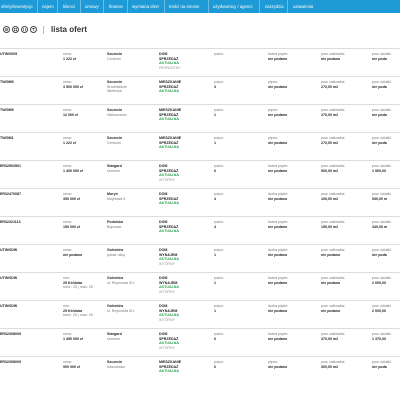 This screenshot has height=400, width=400. I want to click on offer-type-type: MIESZKANIE, so click(170, 110).